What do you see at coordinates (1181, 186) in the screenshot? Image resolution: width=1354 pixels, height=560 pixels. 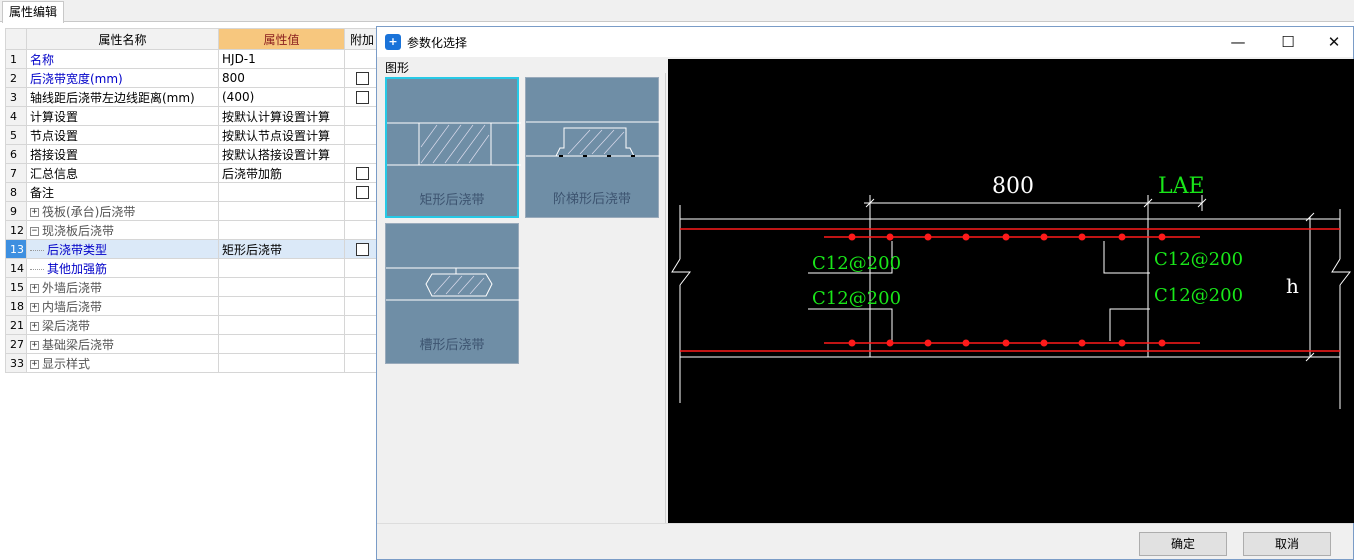 I see `lap-label: LAE` at bounding box center [1181, 186].